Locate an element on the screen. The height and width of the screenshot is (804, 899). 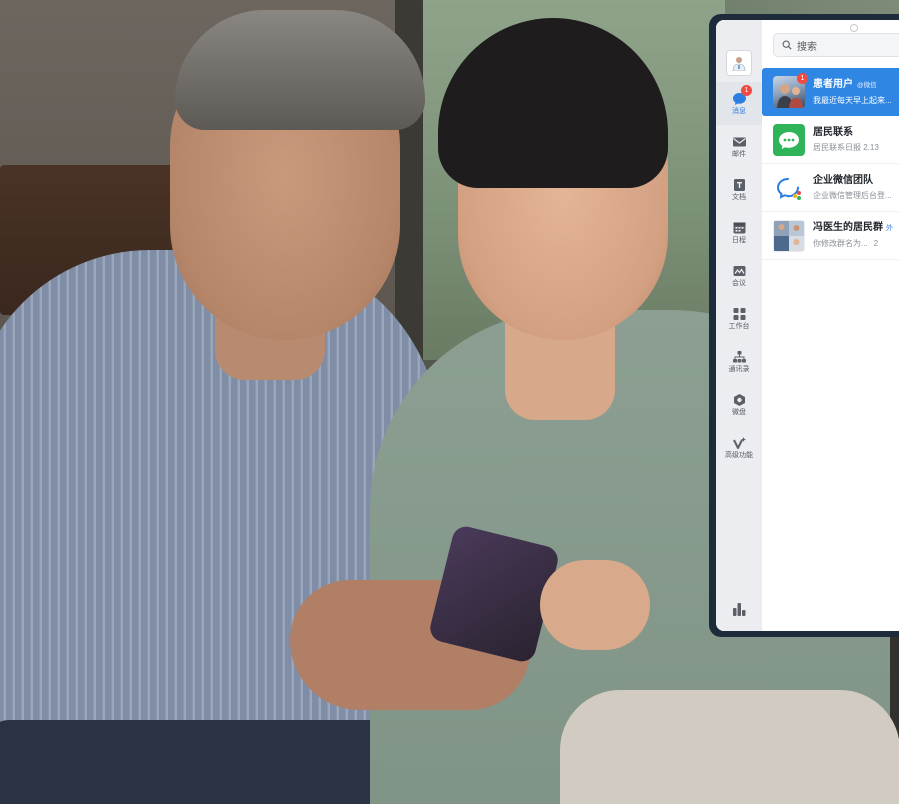
conversation-title: 患者用户 is located at coordinates (833, 84).